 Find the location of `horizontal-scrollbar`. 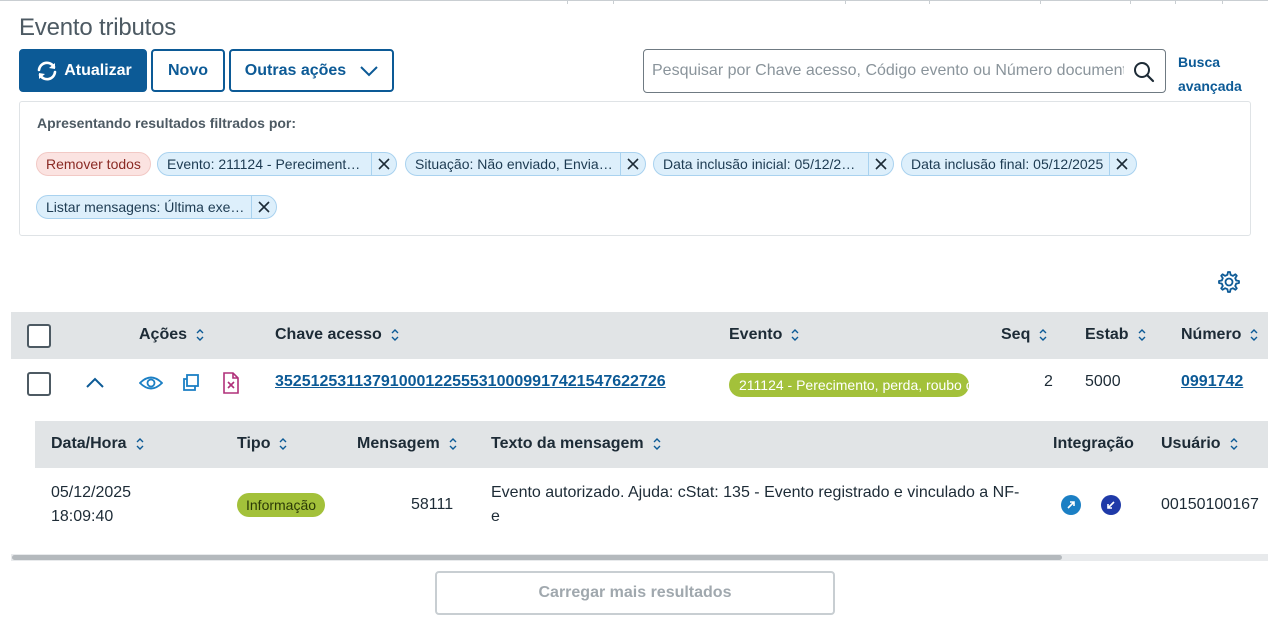

horizontal-scrollbar is located at coordinates (639, 557).